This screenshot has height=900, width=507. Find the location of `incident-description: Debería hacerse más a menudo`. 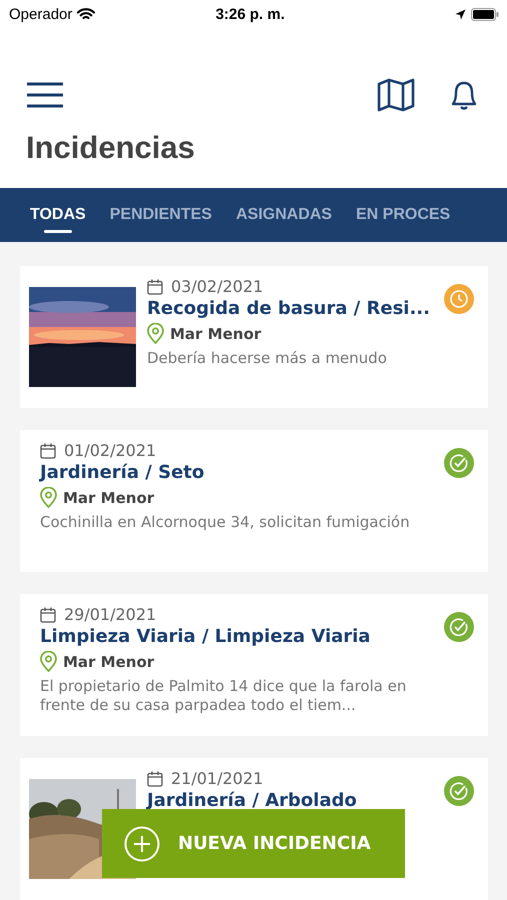

incident-description: Debería hacerse más a menudo is located at coordinates (267, 358).